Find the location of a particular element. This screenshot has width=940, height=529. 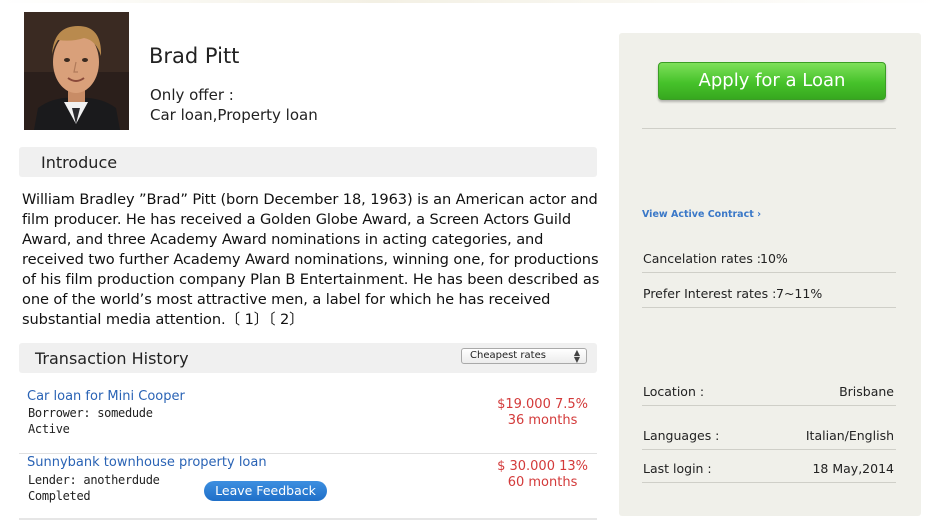

leave-feedback-button: Leave Feedback is located at coordinates (265, 491).